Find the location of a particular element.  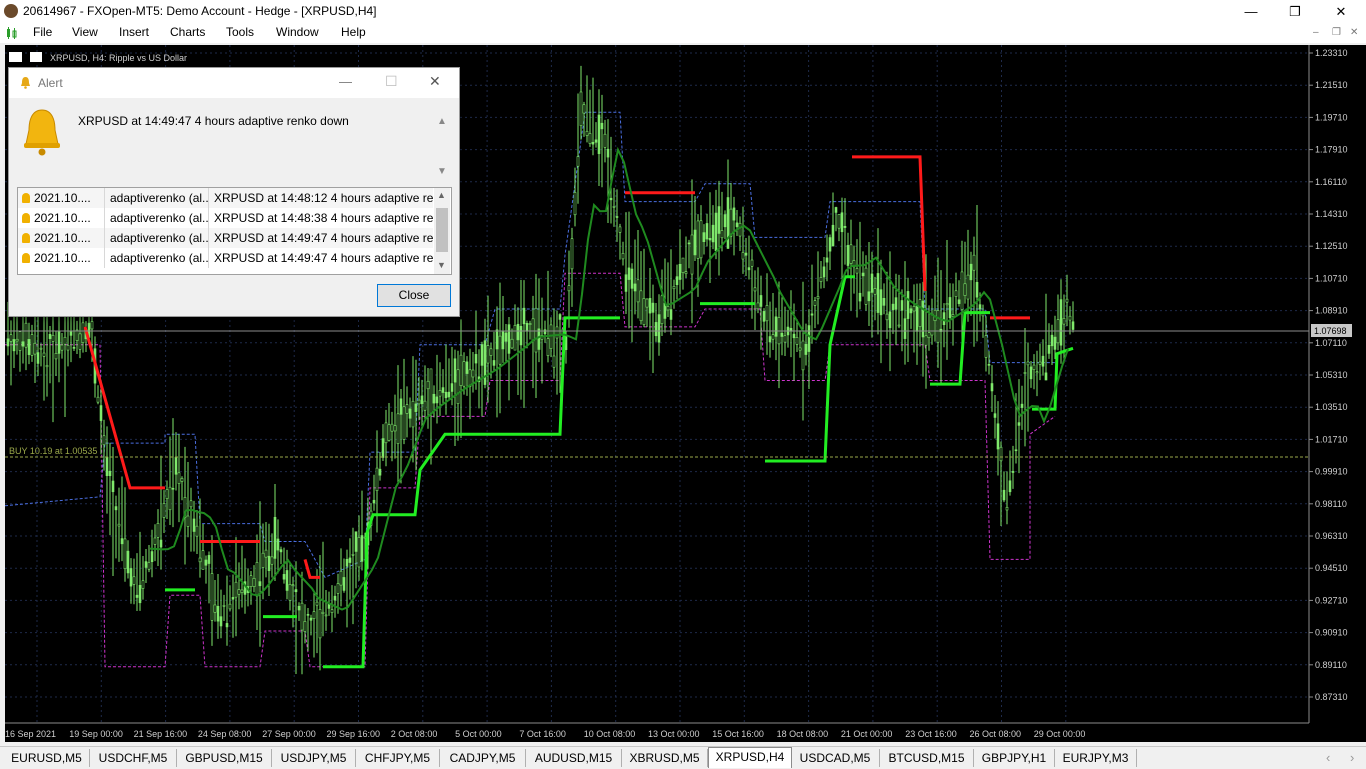

price-label: 1.10710 is located at coordinates (1331, 278).